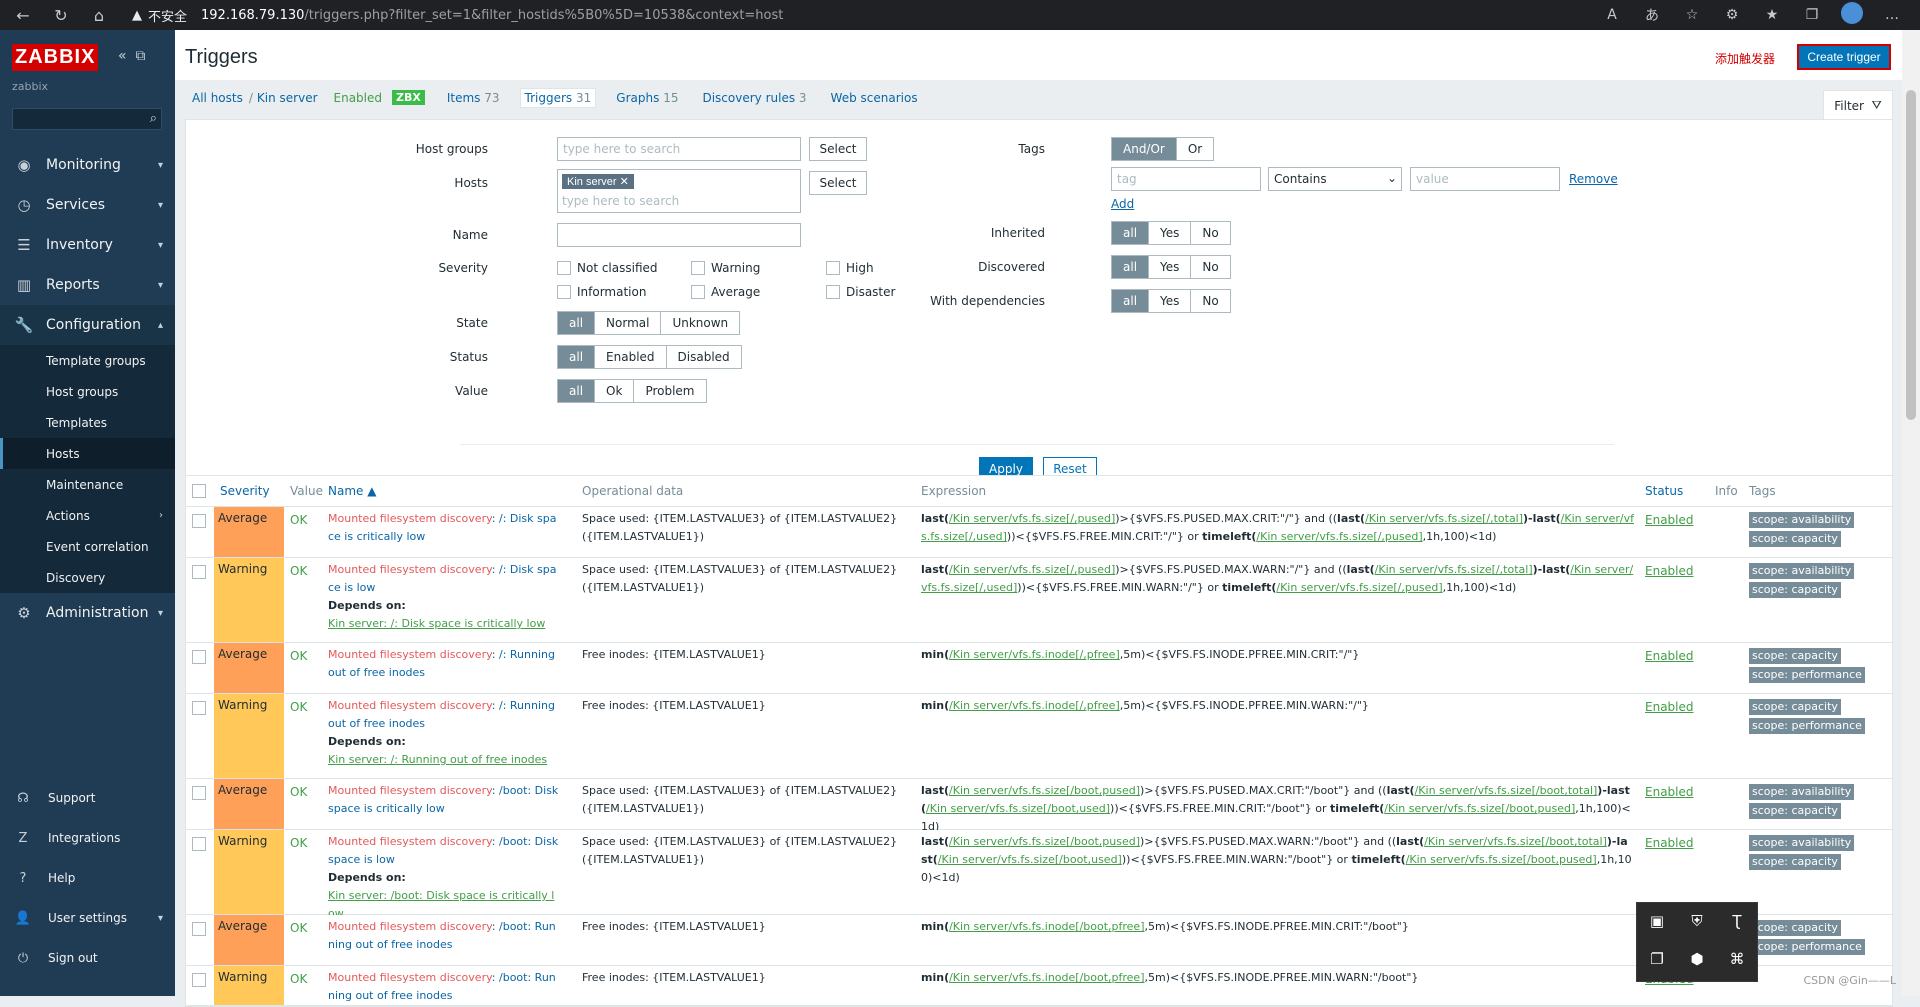 This screenshot has width=1920, height=1007. What do you see at coordinates (1911, 255) in the screenshot?
I see `scrollbar-thumb` at bounding box center [1911, 255].